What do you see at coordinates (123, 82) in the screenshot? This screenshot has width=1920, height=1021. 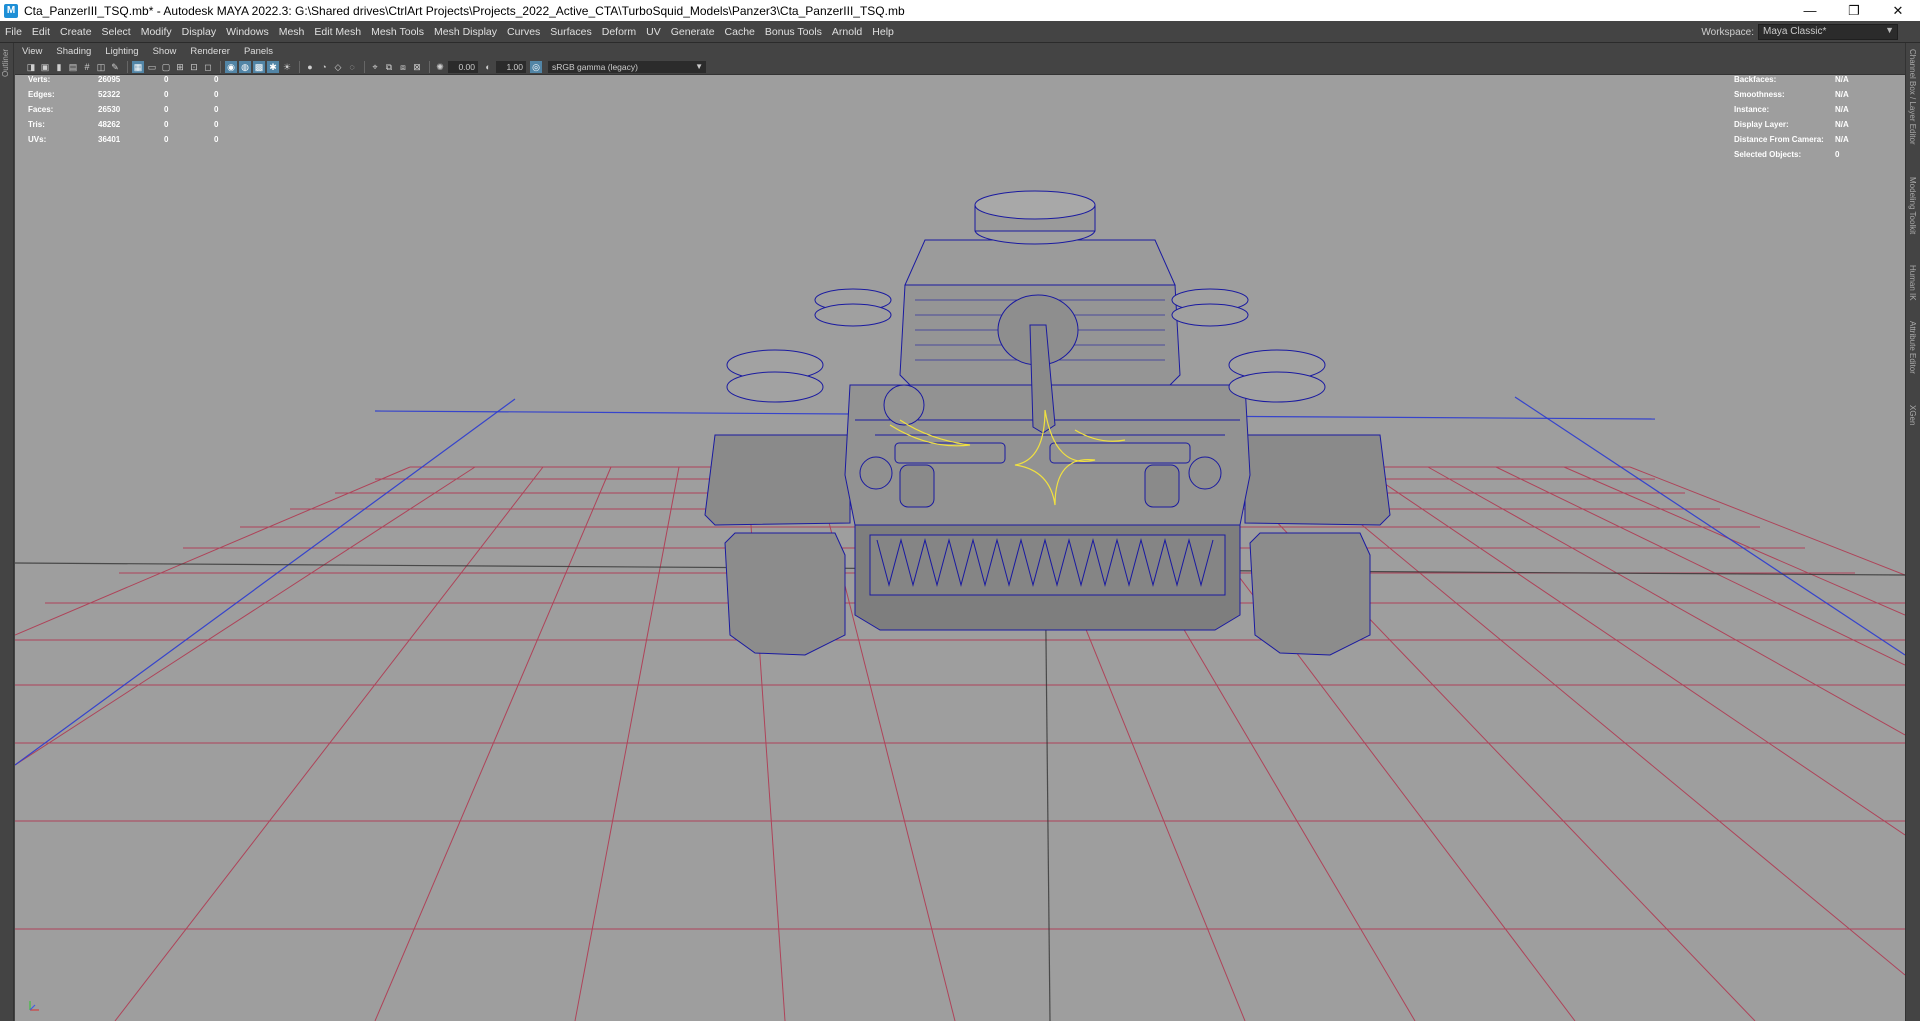 I see `hud-row-verts: Verts: 26095 0 0` at bounding box center [123, 82].